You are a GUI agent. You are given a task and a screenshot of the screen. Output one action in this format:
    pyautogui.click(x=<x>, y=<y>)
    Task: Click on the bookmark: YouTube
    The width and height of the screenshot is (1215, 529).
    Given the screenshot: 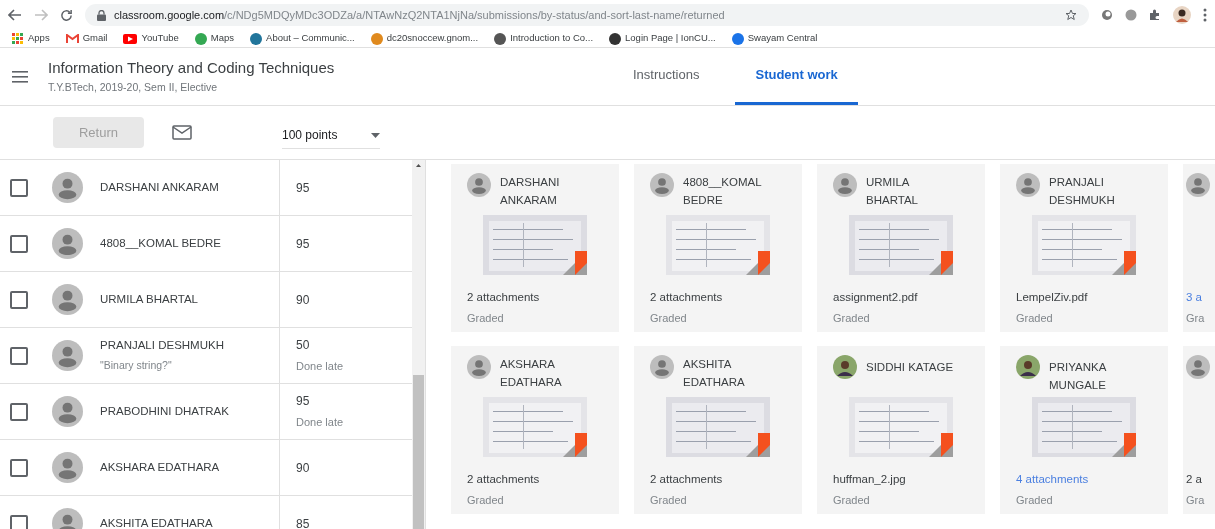 What is the action you would take?
    pyautogui.click(x=160, y=38)
    